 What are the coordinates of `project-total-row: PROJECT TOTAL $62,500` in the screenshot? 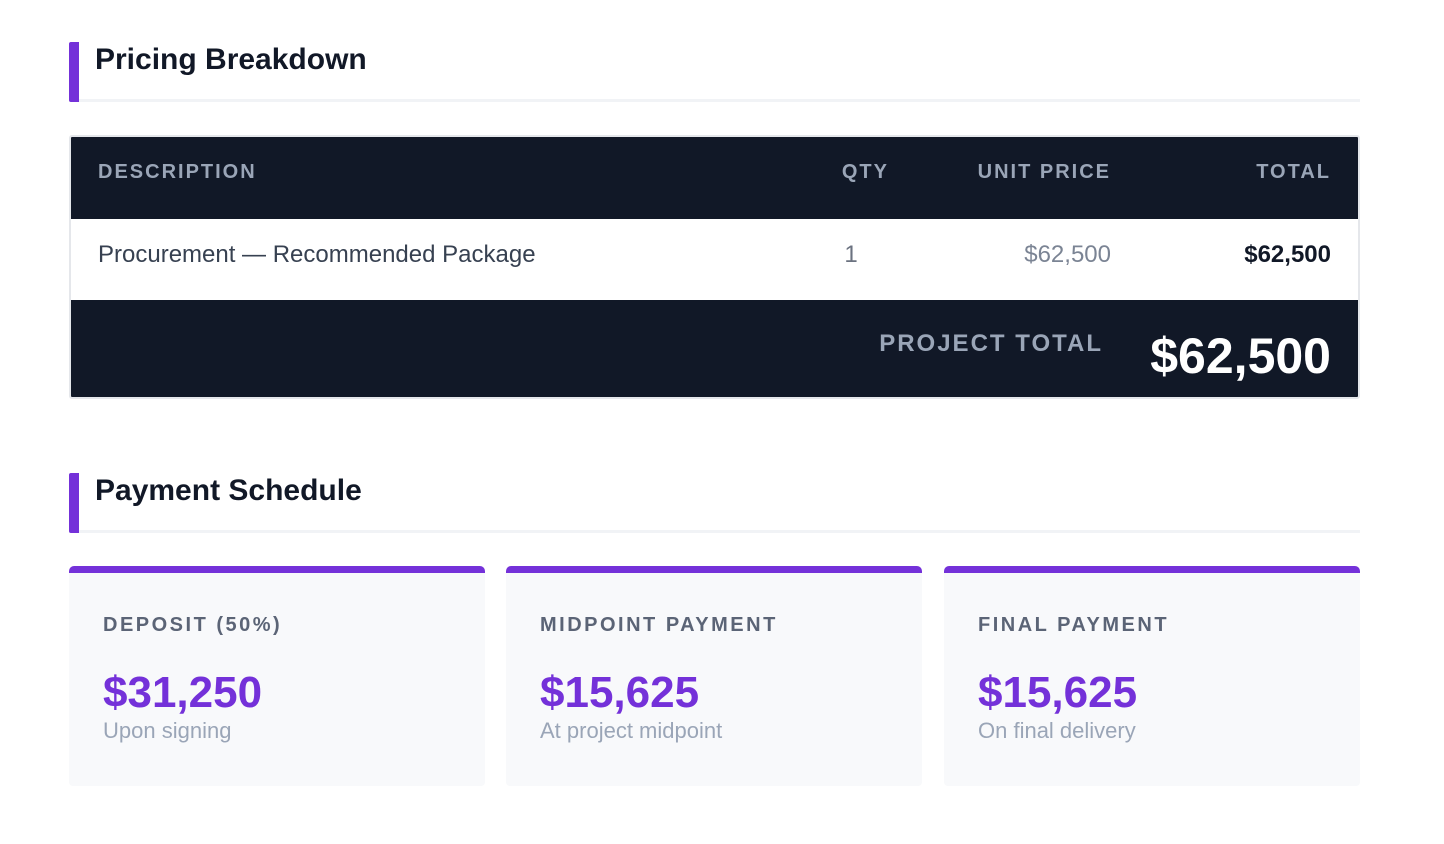 It's located at (714, 348).